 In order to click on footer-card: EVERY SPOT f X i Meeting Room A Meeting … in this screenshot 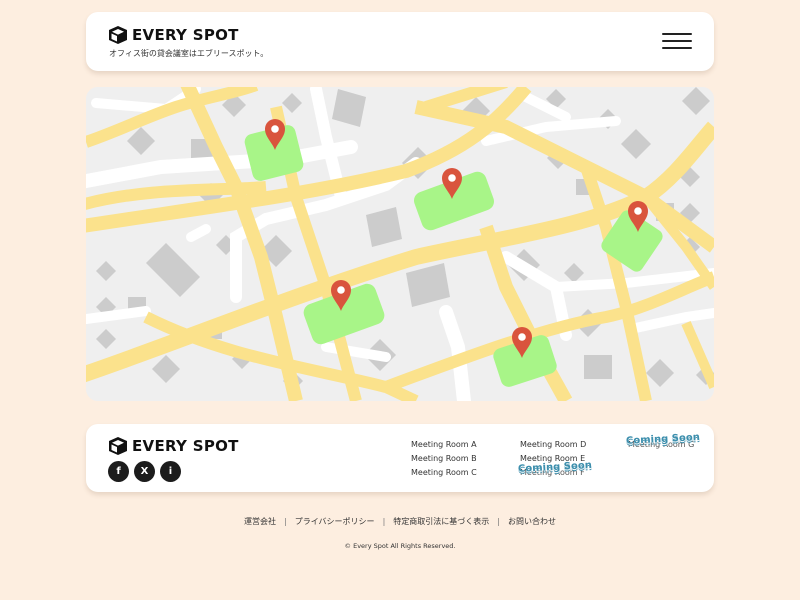, I will do `click(400, 458)`.